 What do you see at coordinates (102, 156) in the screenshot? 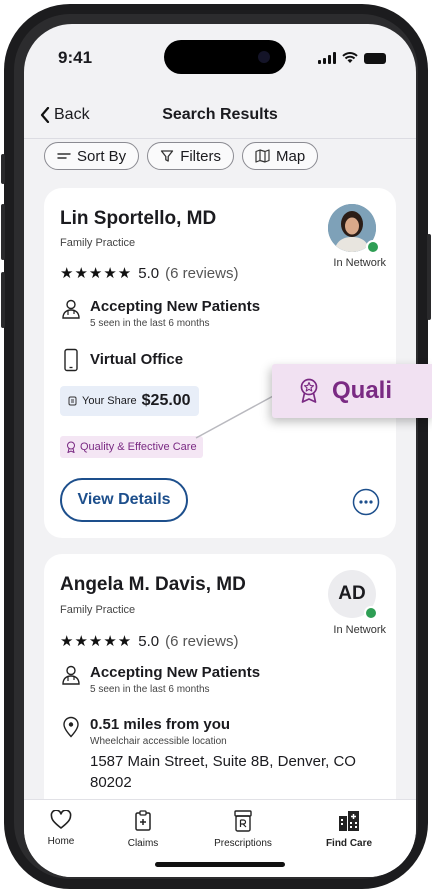
I see `sort-by-label: Sort By` at bounding box center [102, 156].